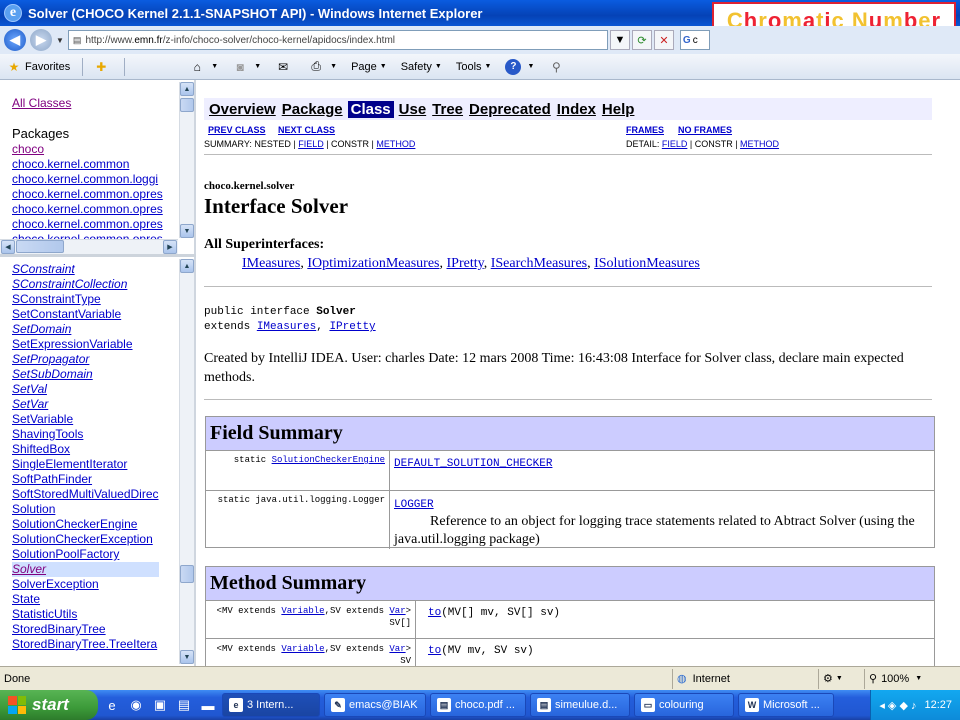 The height and width of the screenshot is (720, 960). Describe the element at coordinates (85, 629) in the screenshot. I see `class-link: StoredBinaryTree` at that location.